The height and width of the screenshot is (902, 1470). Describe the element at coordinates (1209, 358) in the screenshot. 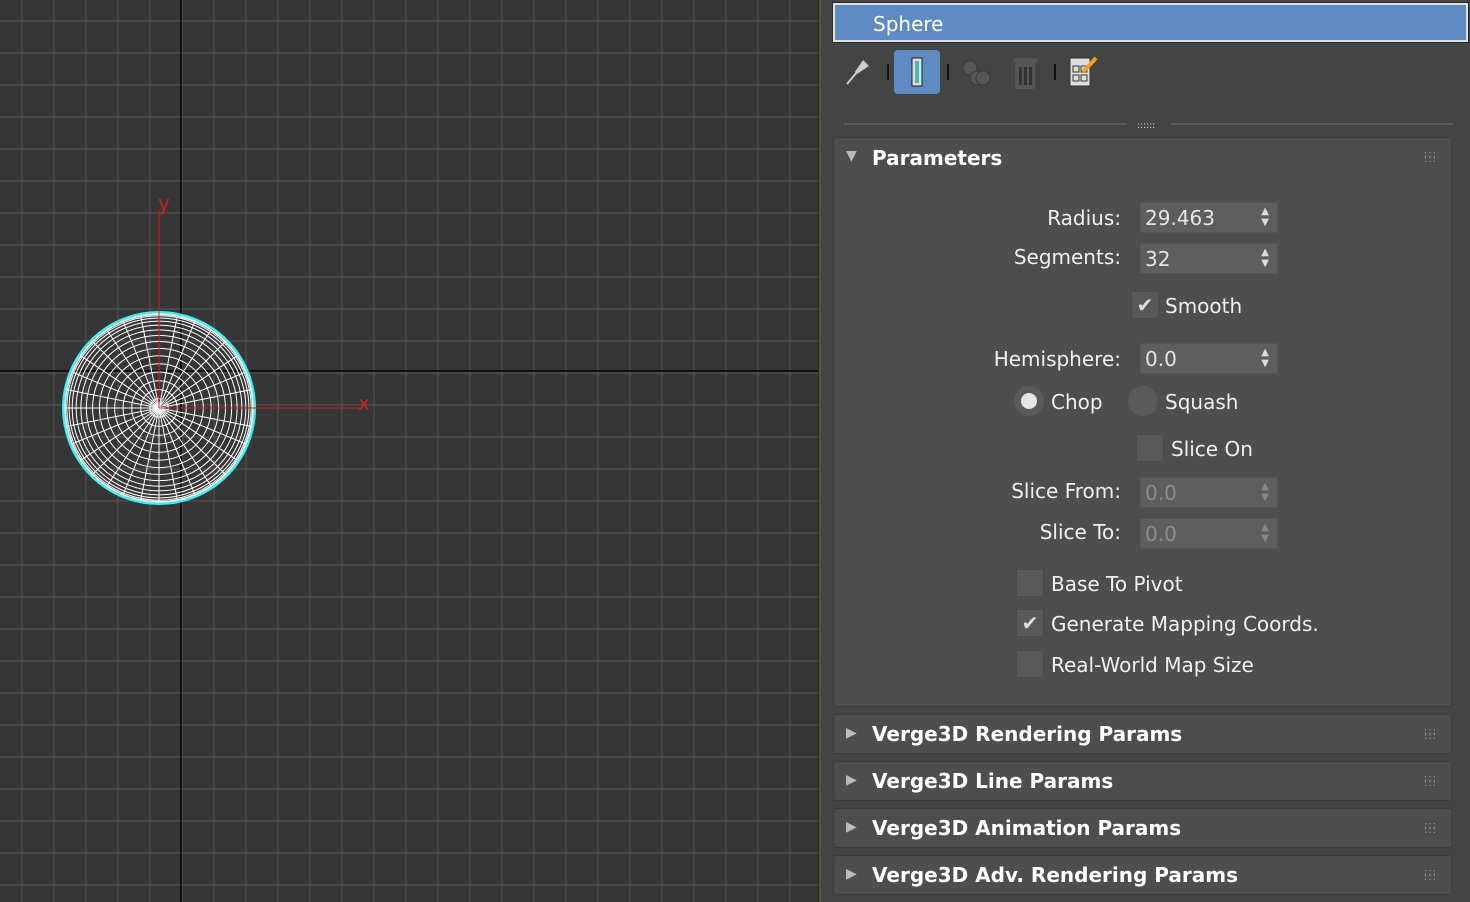

I see `hemisphere-spinner: 0.0 ▲ ▼` at that location.